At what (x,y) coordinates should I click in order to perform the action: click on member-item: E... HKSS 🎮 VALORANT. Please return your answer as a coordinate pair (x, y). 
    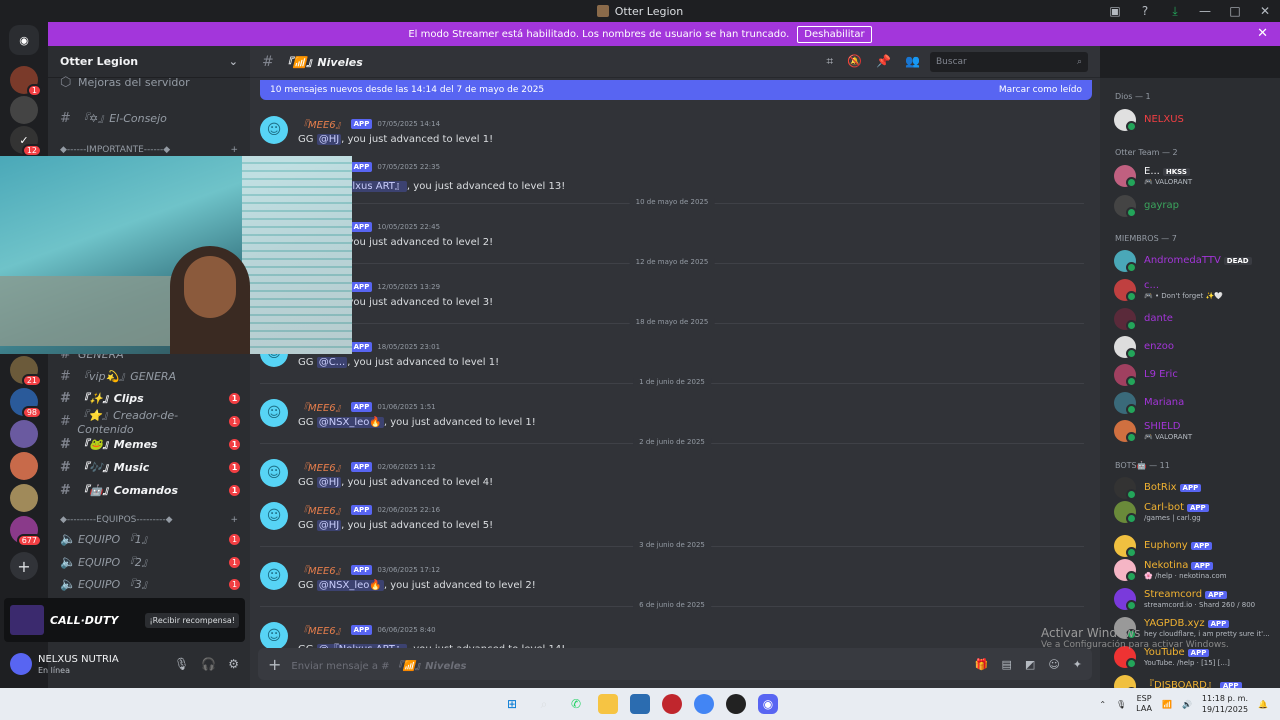
    Looking at the image, I should click on (1153, 176).